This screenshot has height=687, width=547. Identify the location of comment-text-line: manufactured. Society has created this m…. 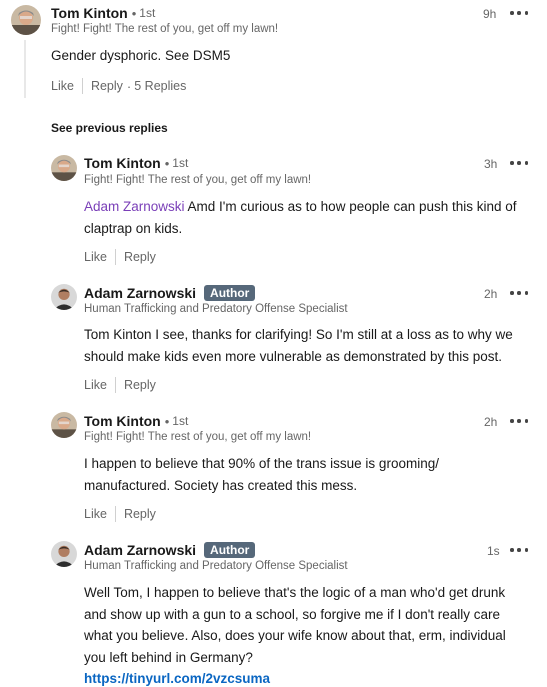
(221, 485).